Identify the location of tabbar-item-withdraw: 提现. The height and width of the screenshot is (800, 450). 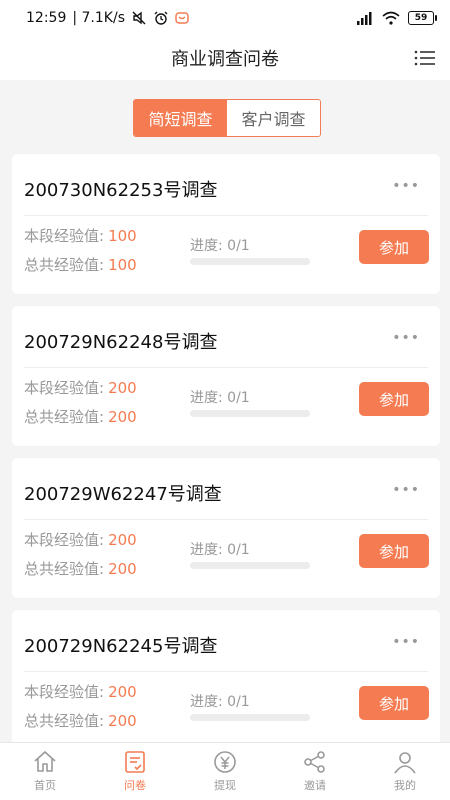
(225, 771).